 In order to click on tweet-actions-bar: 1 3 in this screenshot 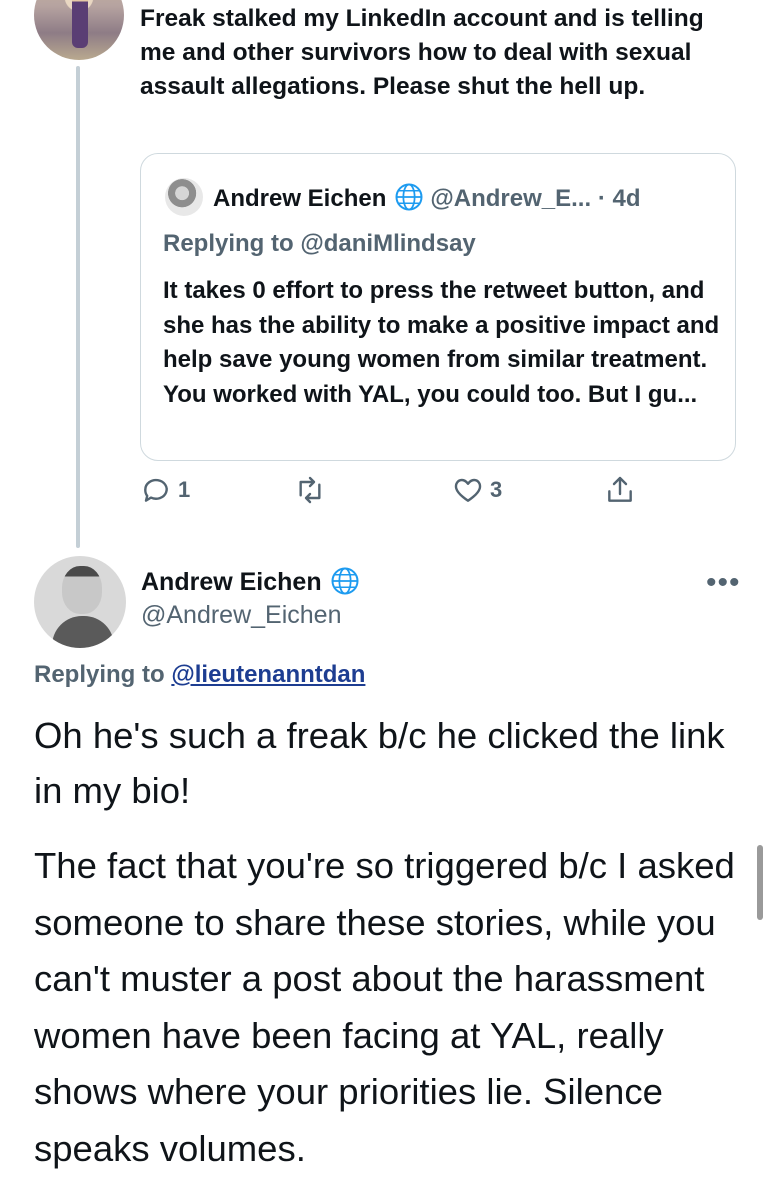, I will do `click(400, 494)`.